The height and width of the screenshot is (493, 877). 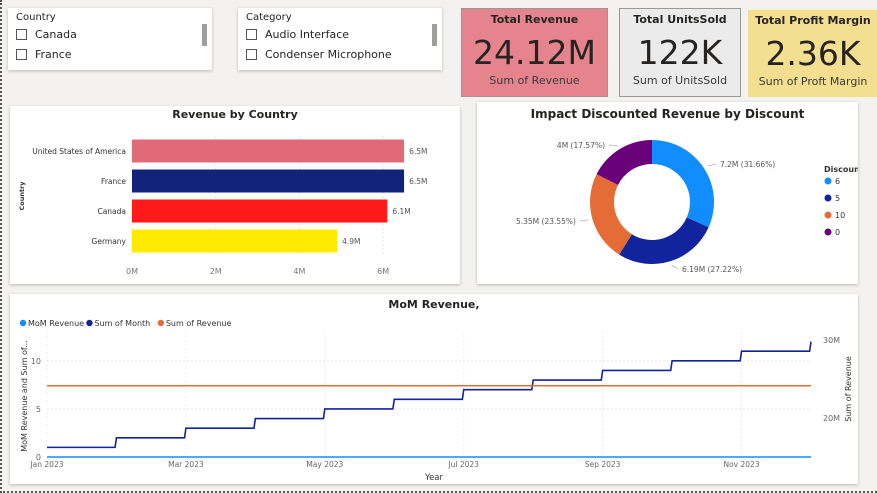 What do you see at coordinates (741, 464) in the screenshot?
I see `x-tick-label: Nov 2023` at bounding box center [741, 464].